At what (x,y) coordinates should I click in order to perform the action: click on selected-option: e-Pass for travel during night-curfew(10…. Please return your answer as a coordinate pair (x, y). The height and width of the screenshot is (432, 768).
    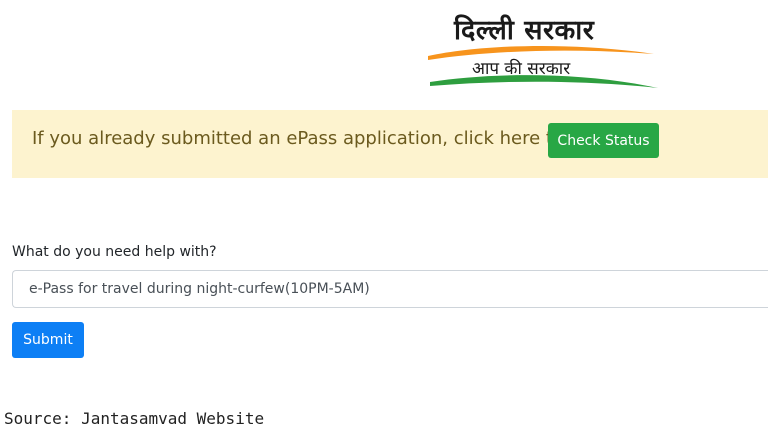
    Looking at the image, I should click on (199, 289).